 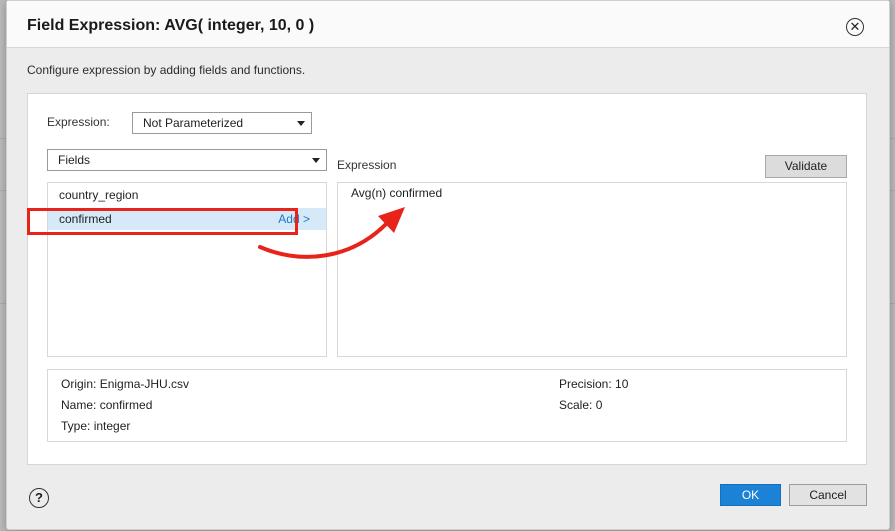 I want to click on info-scale-value: 0, so click(x=599, y=405).